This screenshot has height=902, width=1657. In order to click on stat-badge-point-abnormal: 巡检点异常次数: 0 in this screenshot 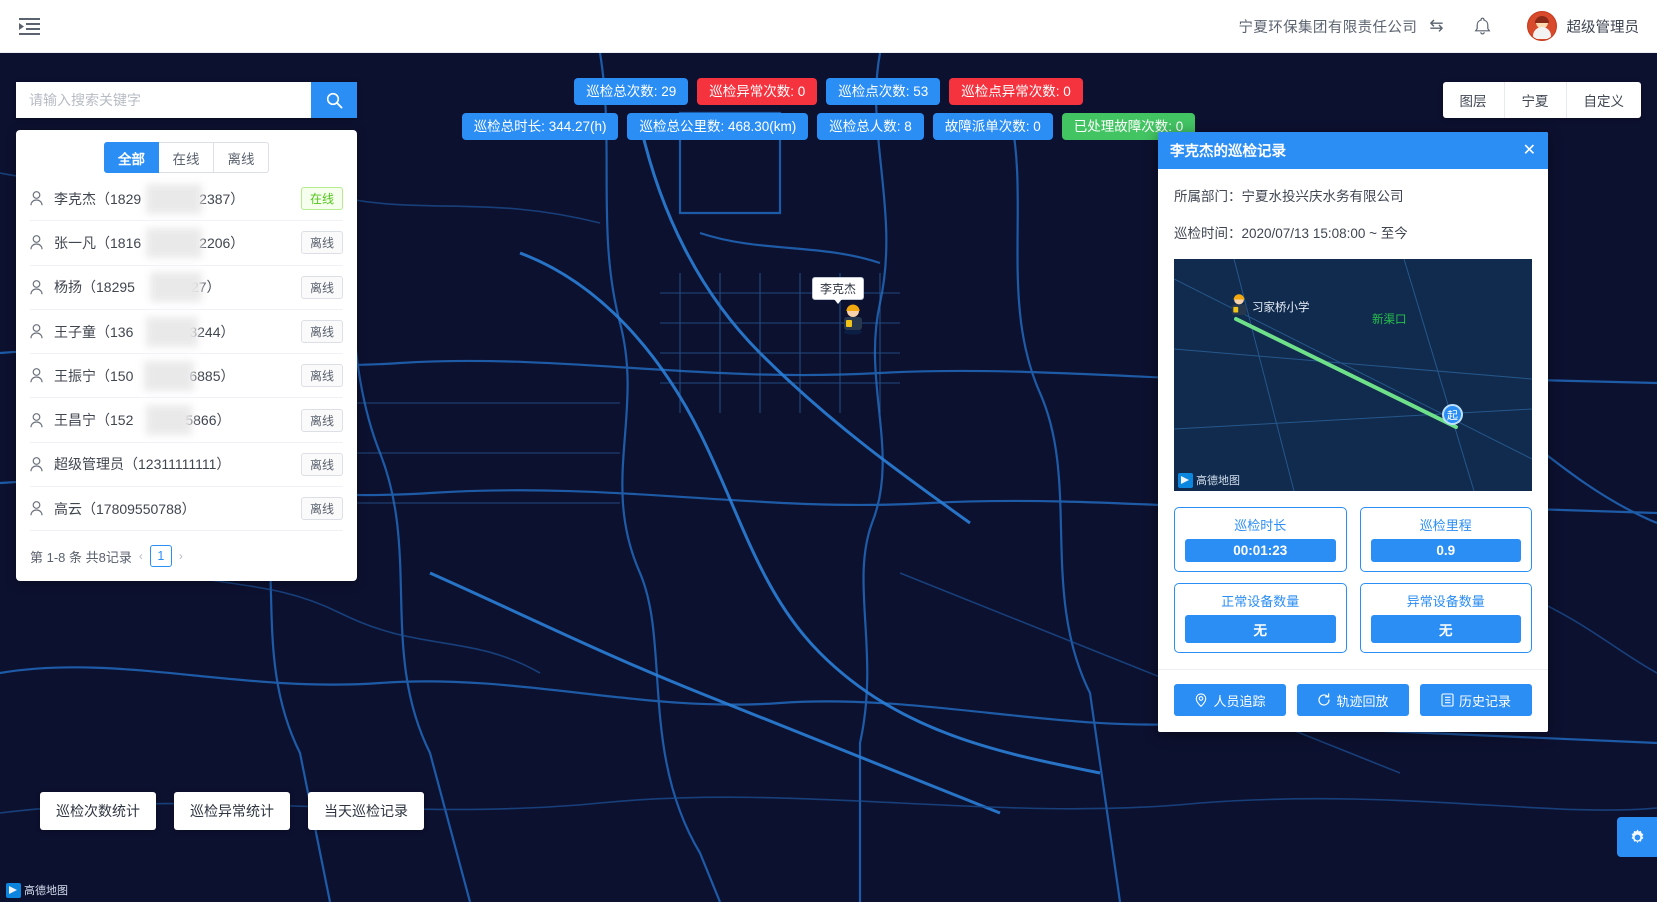, I will do `click(1016, 91)`.